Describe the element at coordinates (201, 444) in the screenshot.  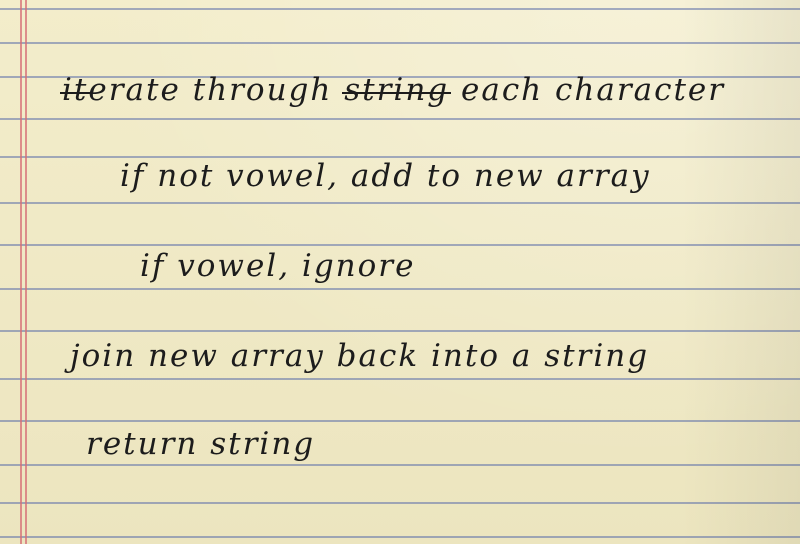
I see `note-line-5: return string` at that location.